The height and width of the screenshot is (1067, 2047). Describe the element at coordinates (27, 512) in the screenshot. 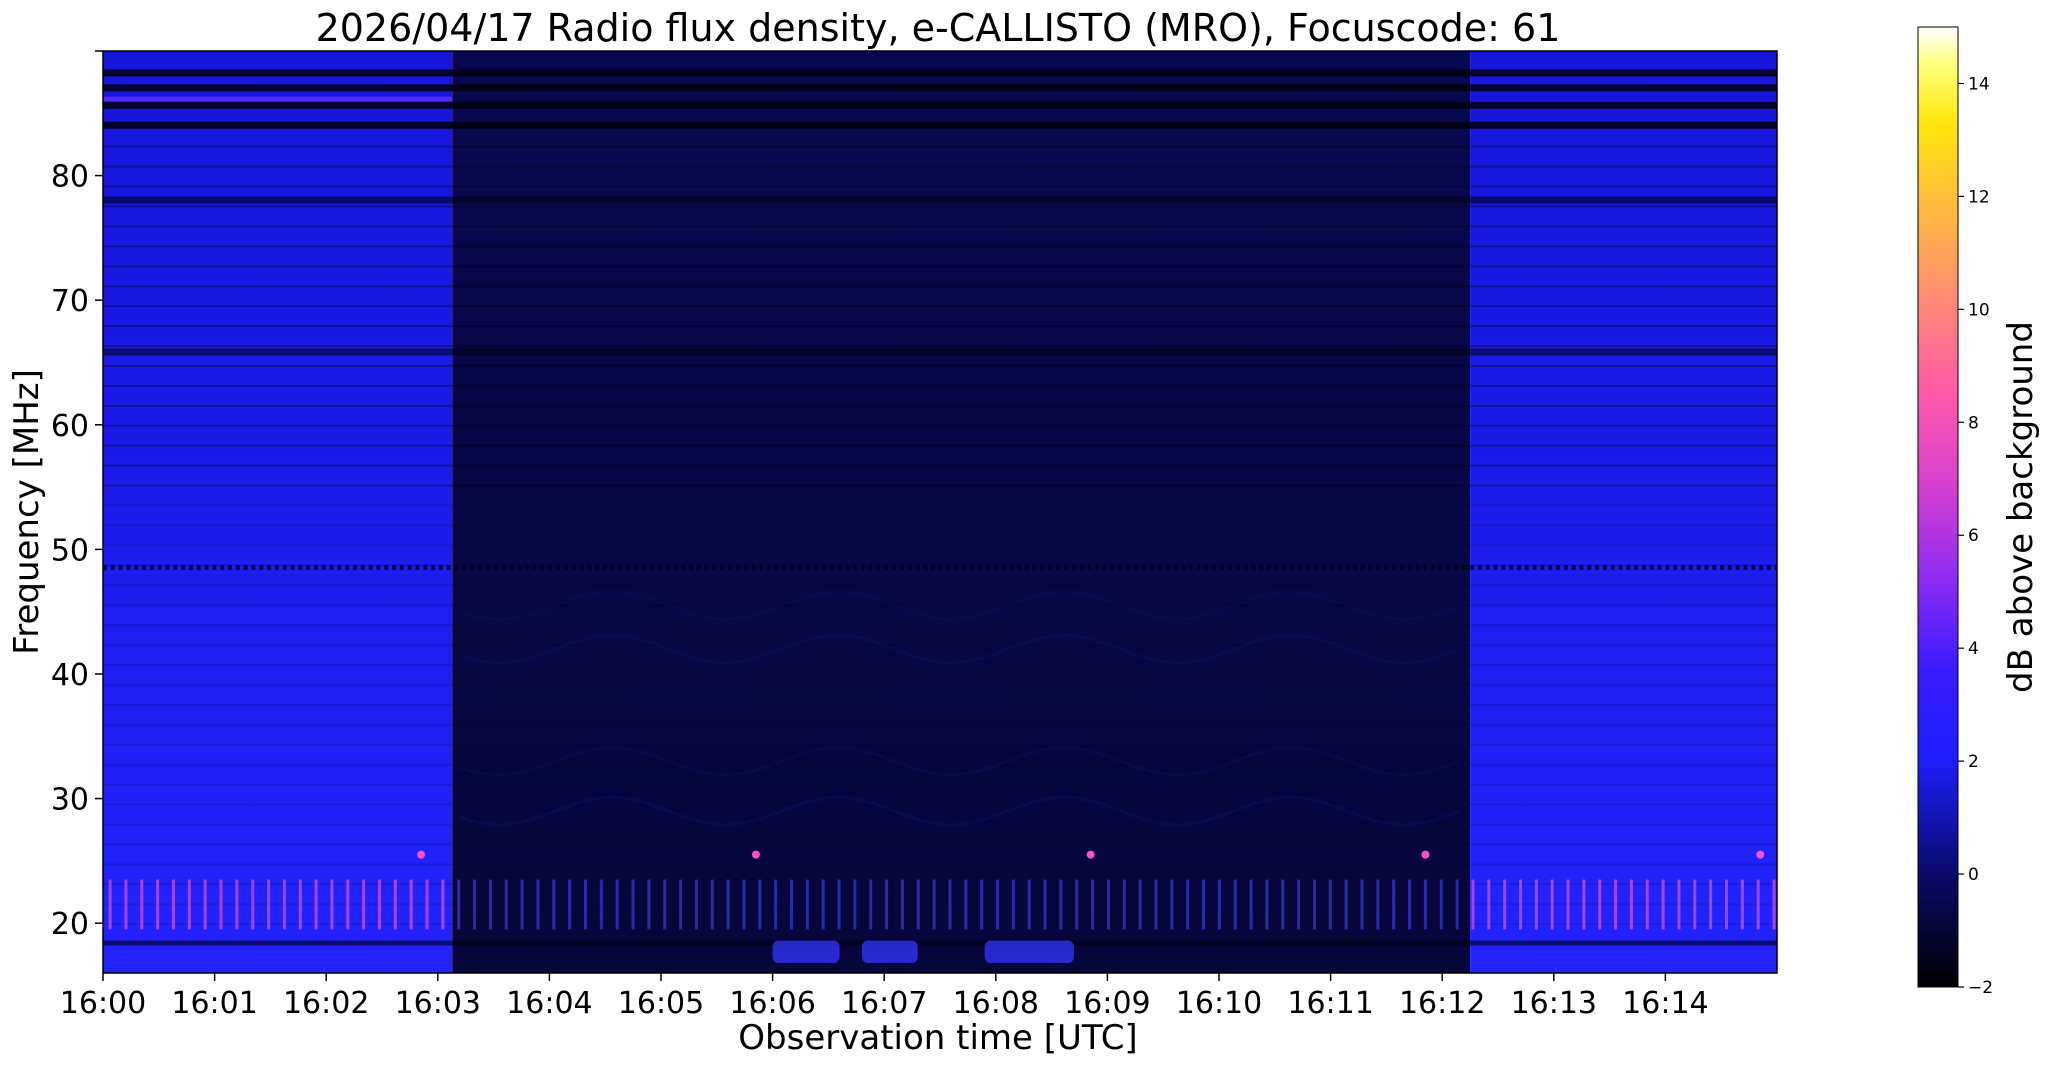

I see `y-axis-label: Frequency [MHz]` at that location.